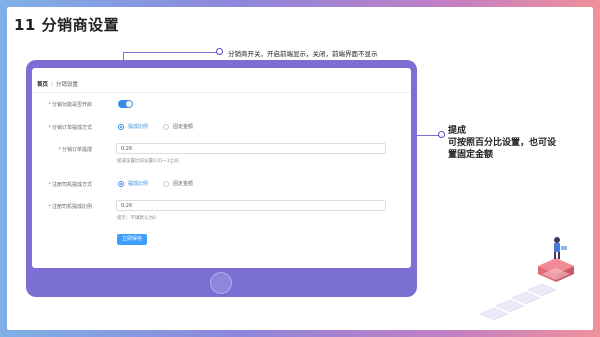 The height and width of the screenshot is (337, 600). I want to click on driver-rate-label-text: 注册司机提成比例, so click(71, 207).